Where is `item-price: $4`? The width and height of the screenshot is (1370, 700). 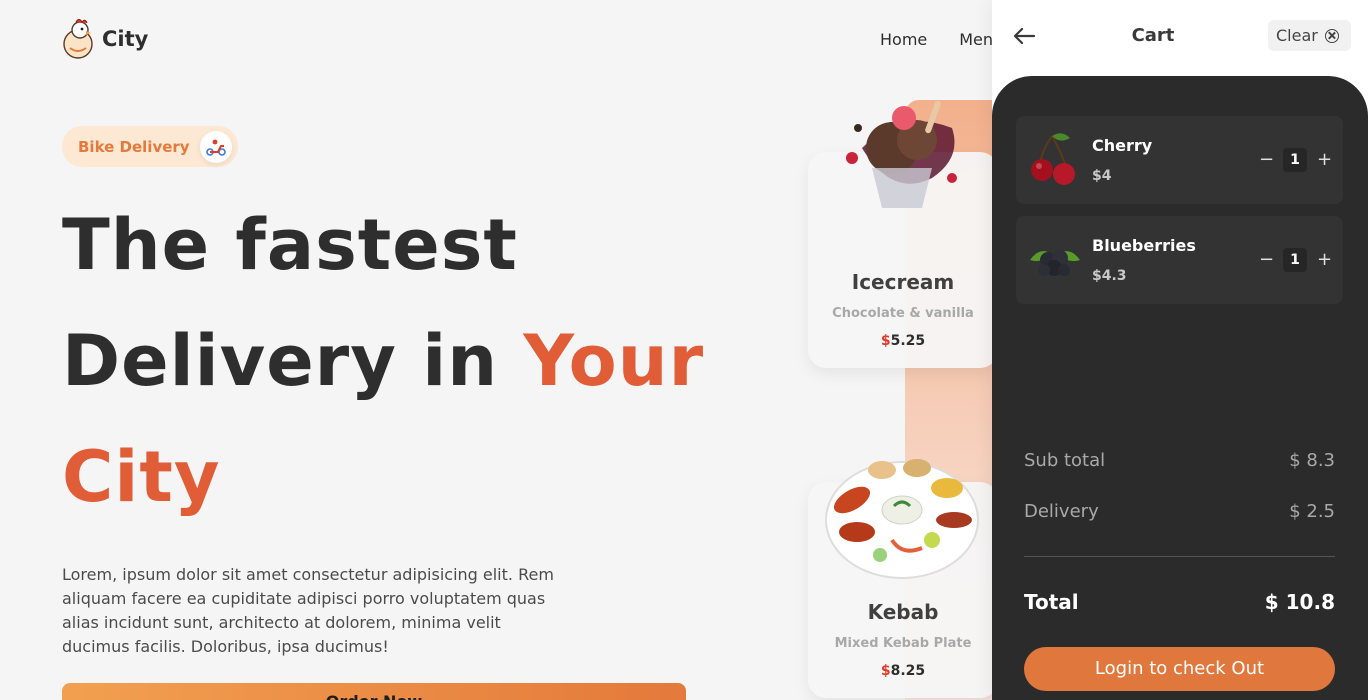
item-price: $4 is located at coordinates (1102, 176).